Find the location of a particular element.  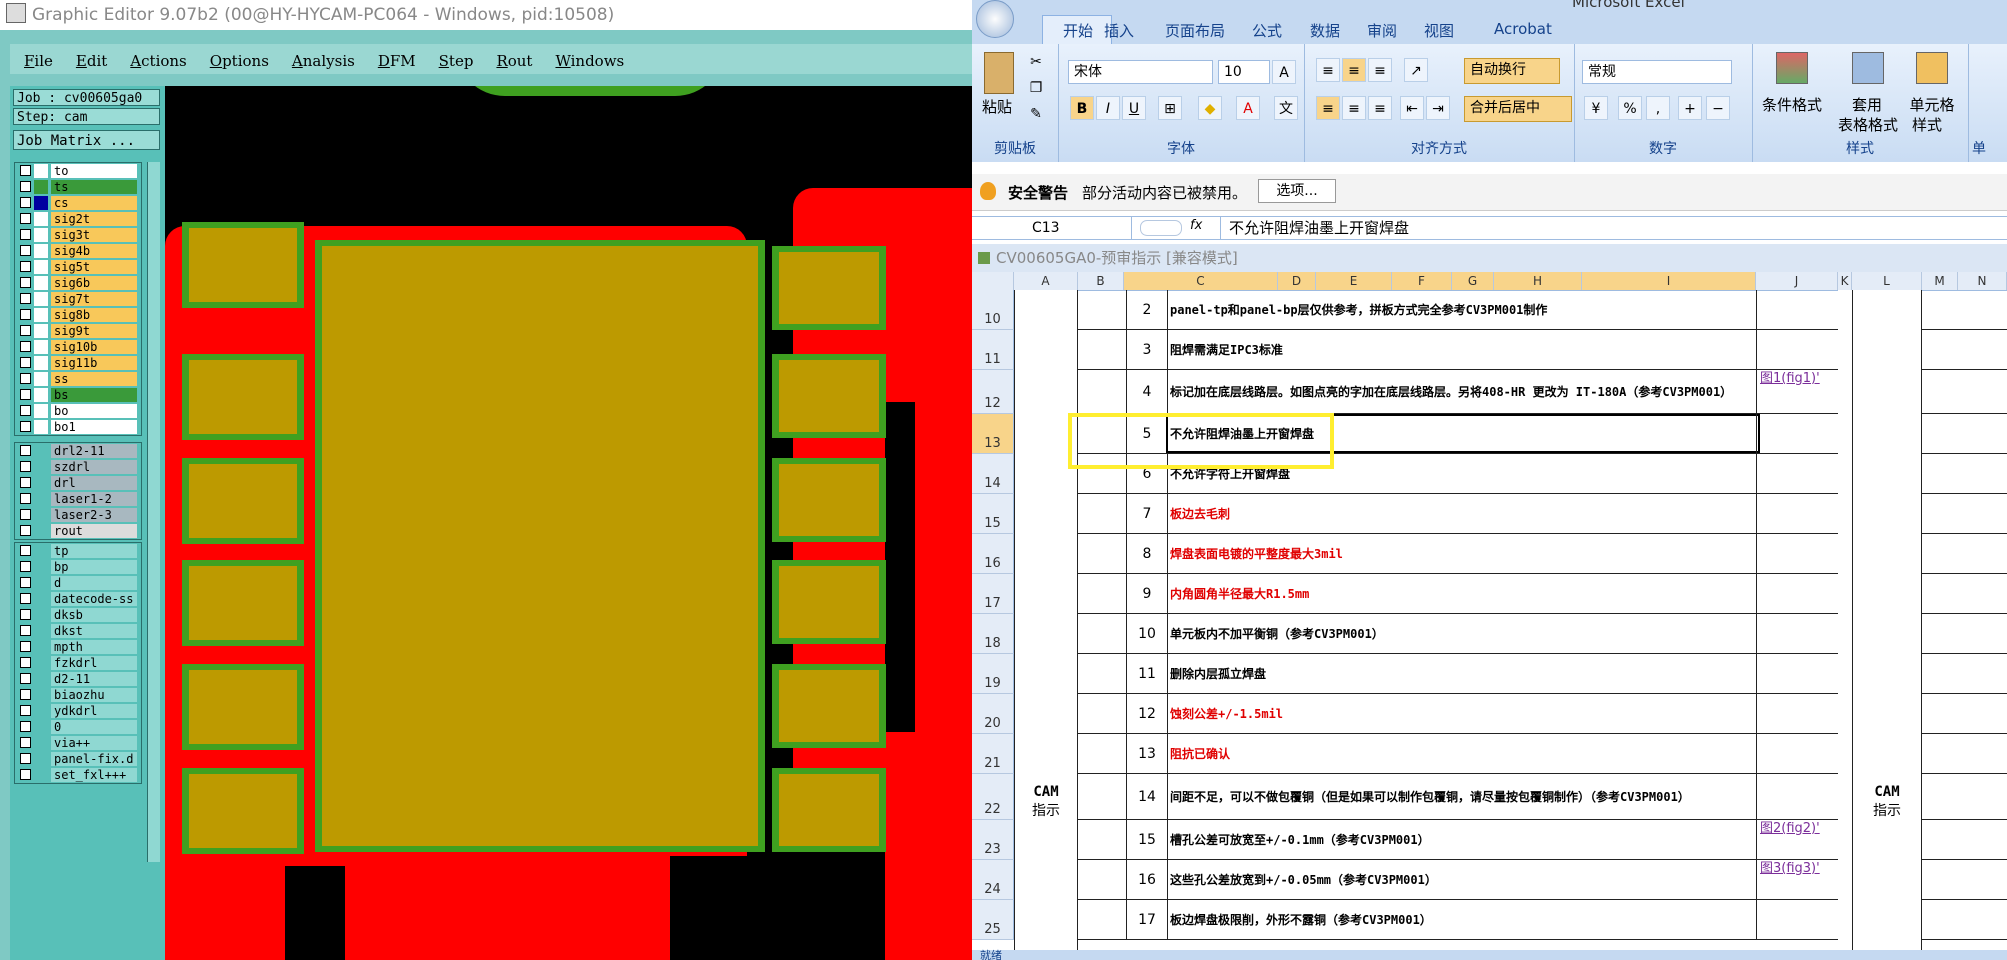

layer-name: tp is located at coordinates (94, 551).